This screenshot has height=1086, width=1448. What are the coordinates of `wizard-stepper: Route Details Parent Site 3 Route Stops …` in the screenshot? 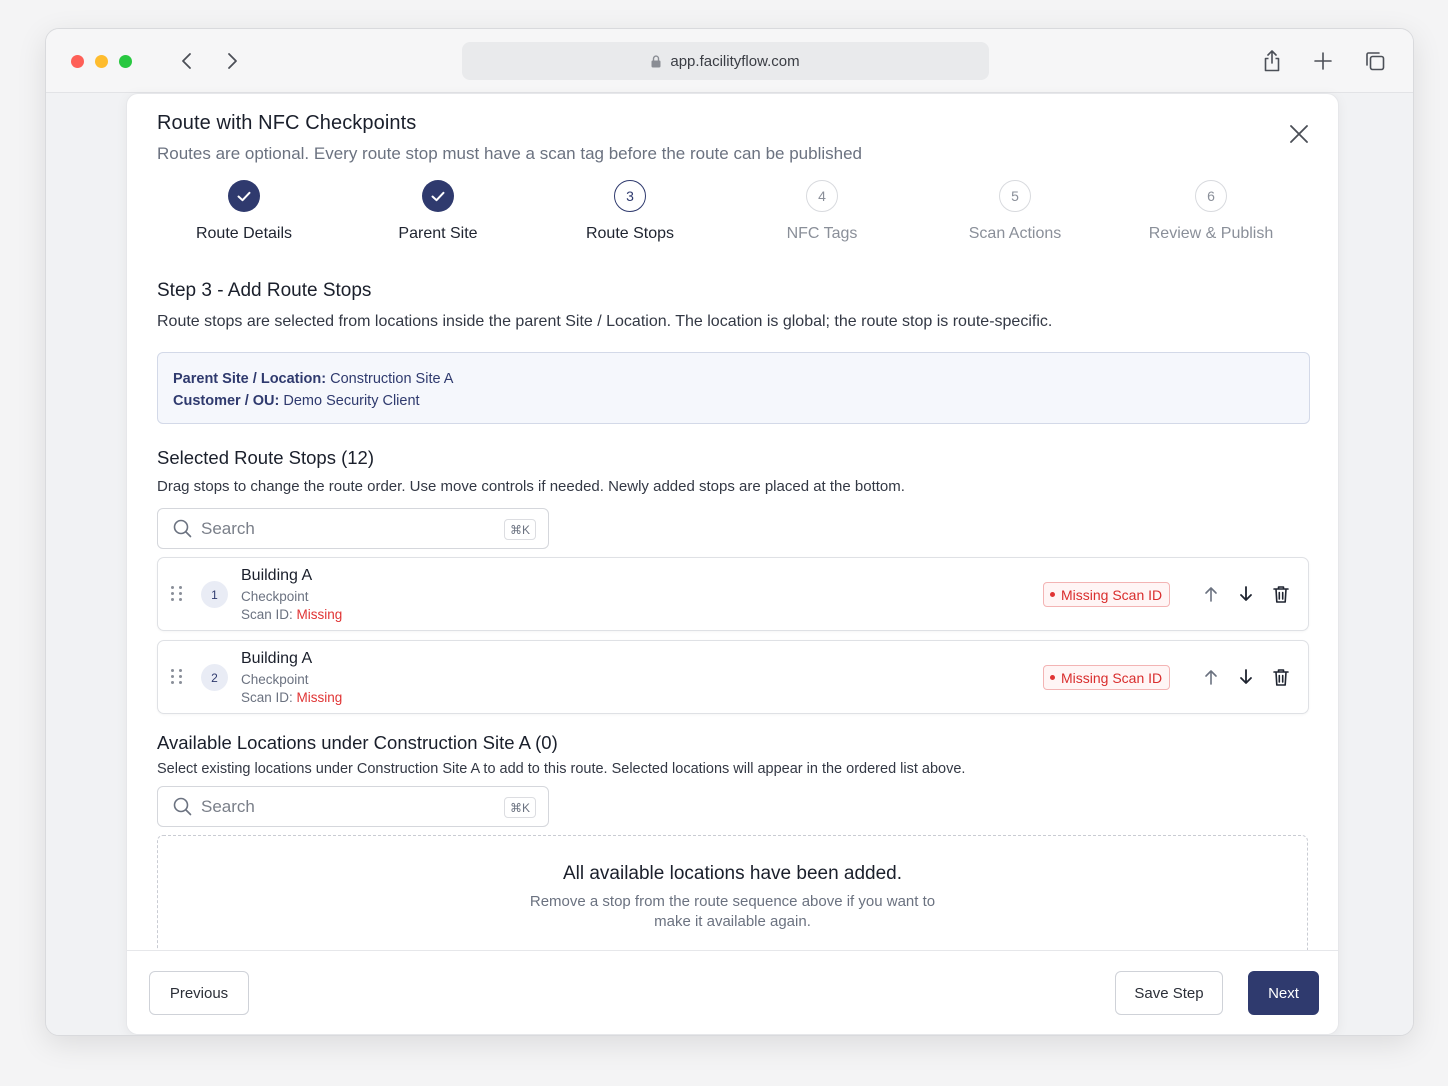 It's located at (732, 220).